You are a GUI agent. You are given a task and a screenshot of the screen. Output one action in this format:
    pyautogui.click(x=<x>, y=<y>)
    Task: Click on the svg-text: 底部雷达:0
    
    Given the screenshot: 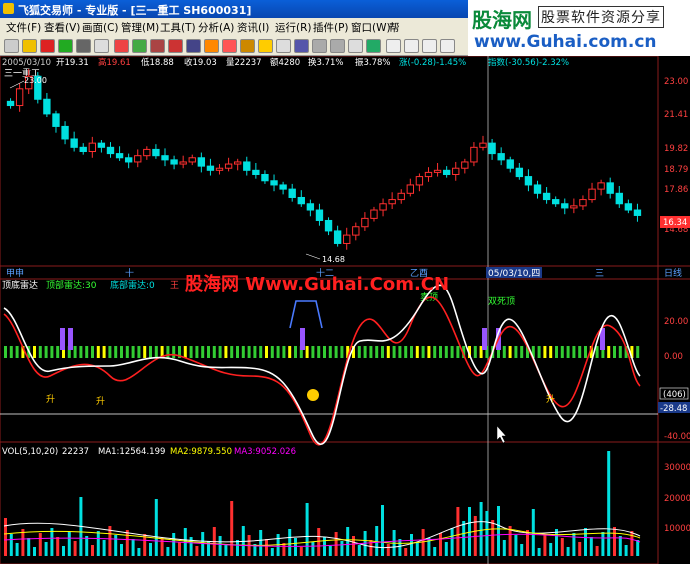 What is the action you would take?
    pyautogui.click(x=132, y=285)
    